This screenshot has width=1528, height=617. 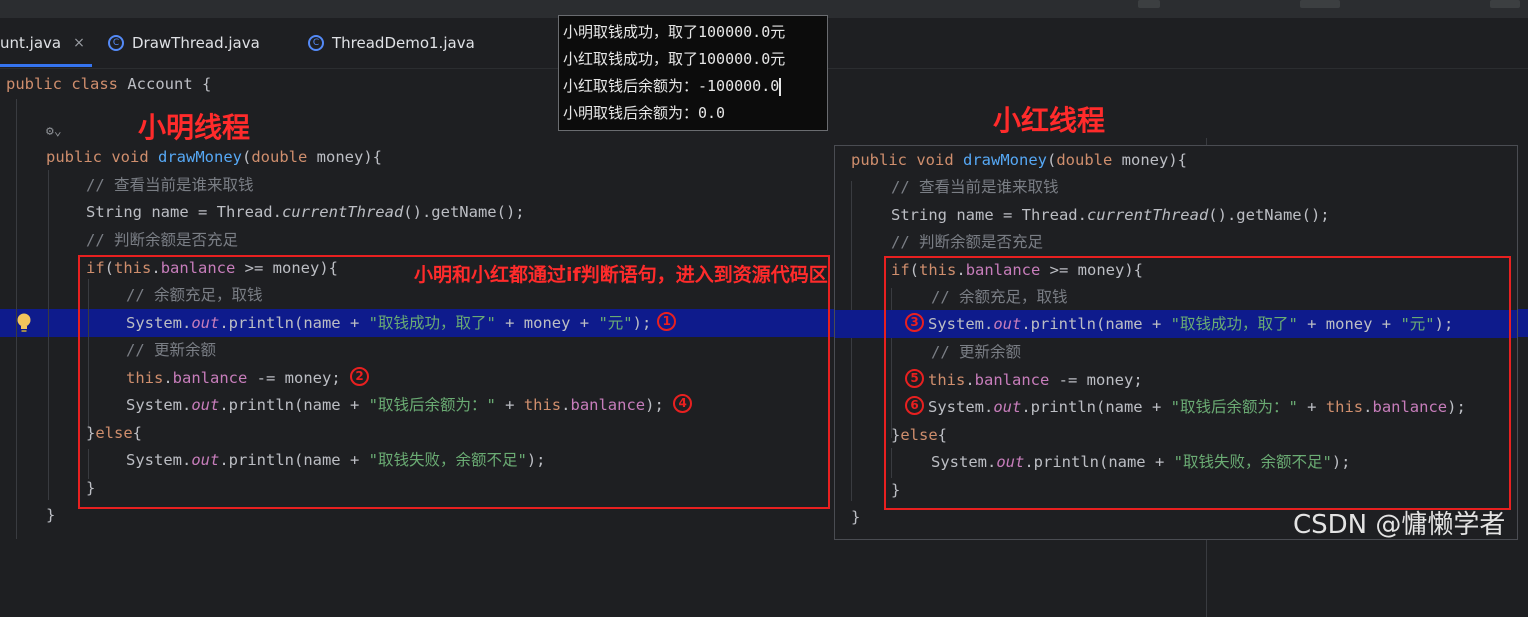 I want to click on console-line: 小红取钱成功，取了100000.0元, so click(x=674, y=59).